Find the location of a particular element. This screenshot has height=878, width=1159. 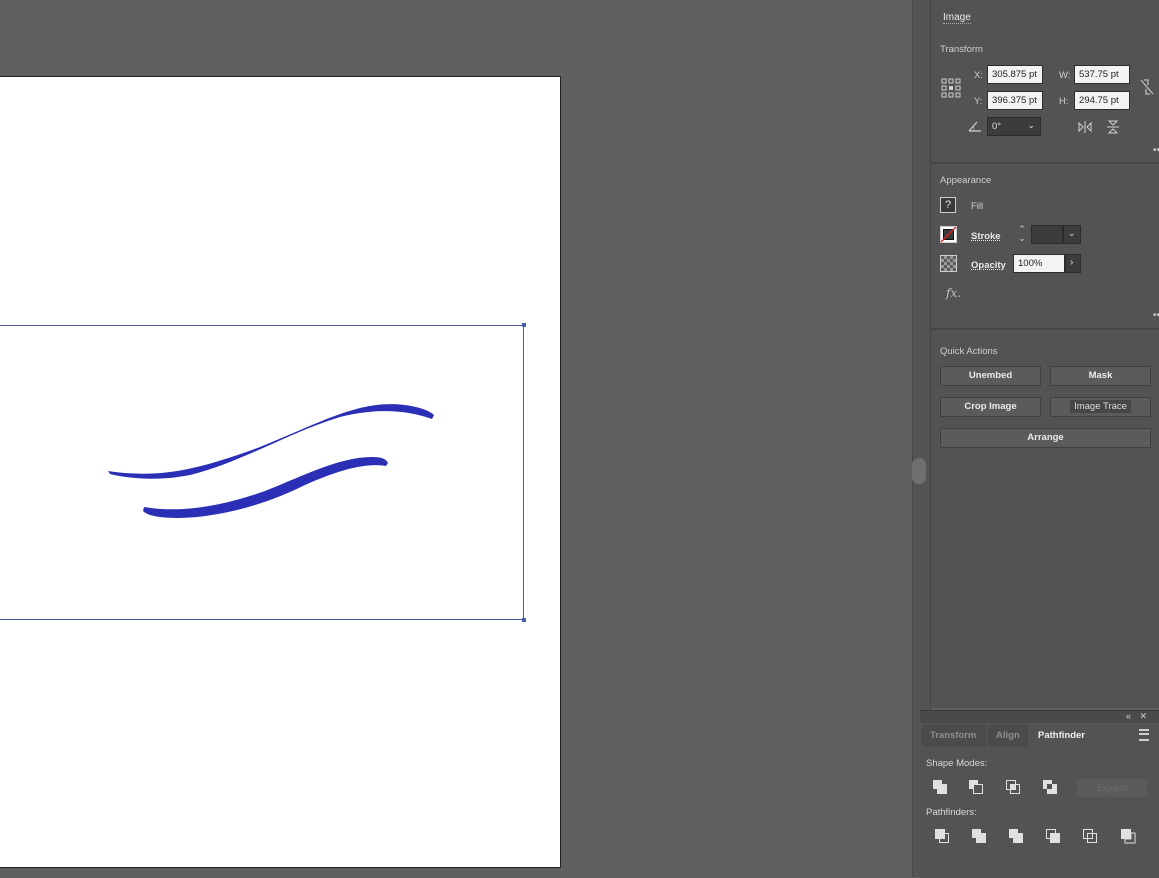

collapse-panel-icon: « is located at coordinates (1128, 716).